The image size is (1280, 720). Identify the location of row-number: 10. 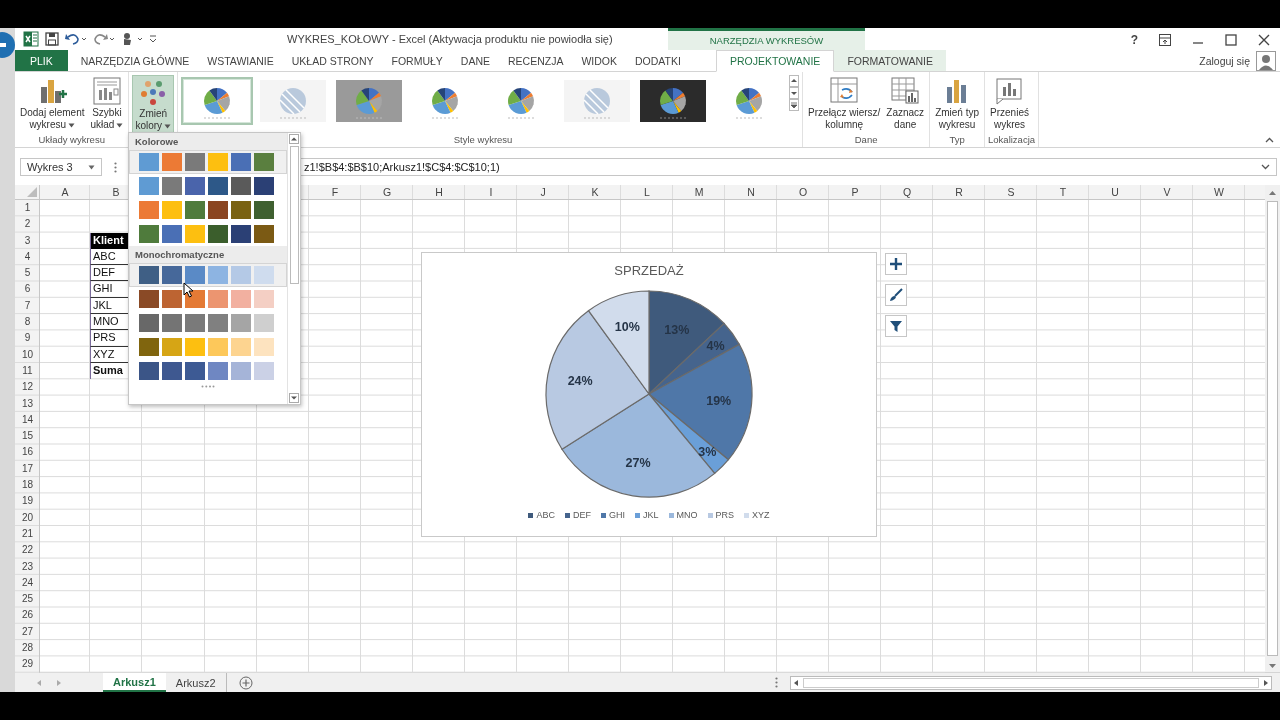
(27, 354).